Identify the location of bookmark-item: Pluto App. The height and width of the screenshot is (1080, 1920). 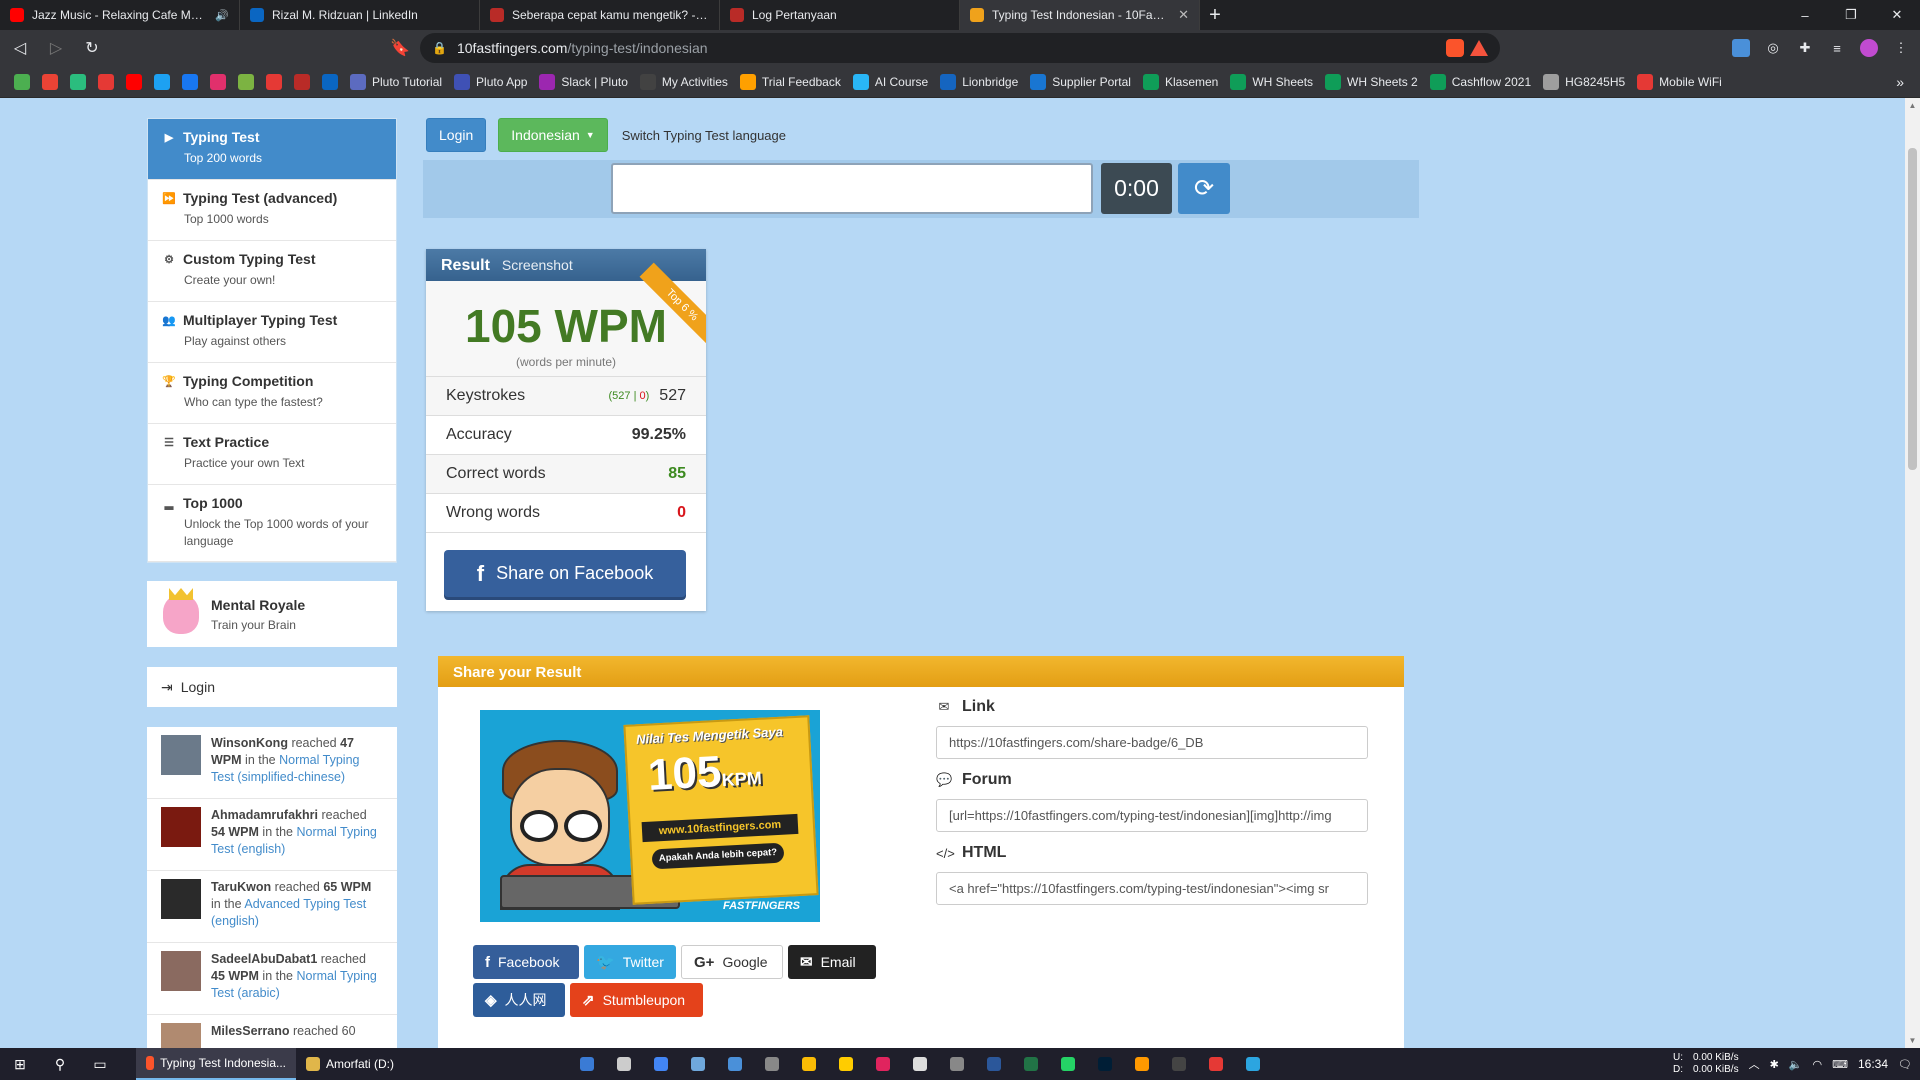
(490, 81).